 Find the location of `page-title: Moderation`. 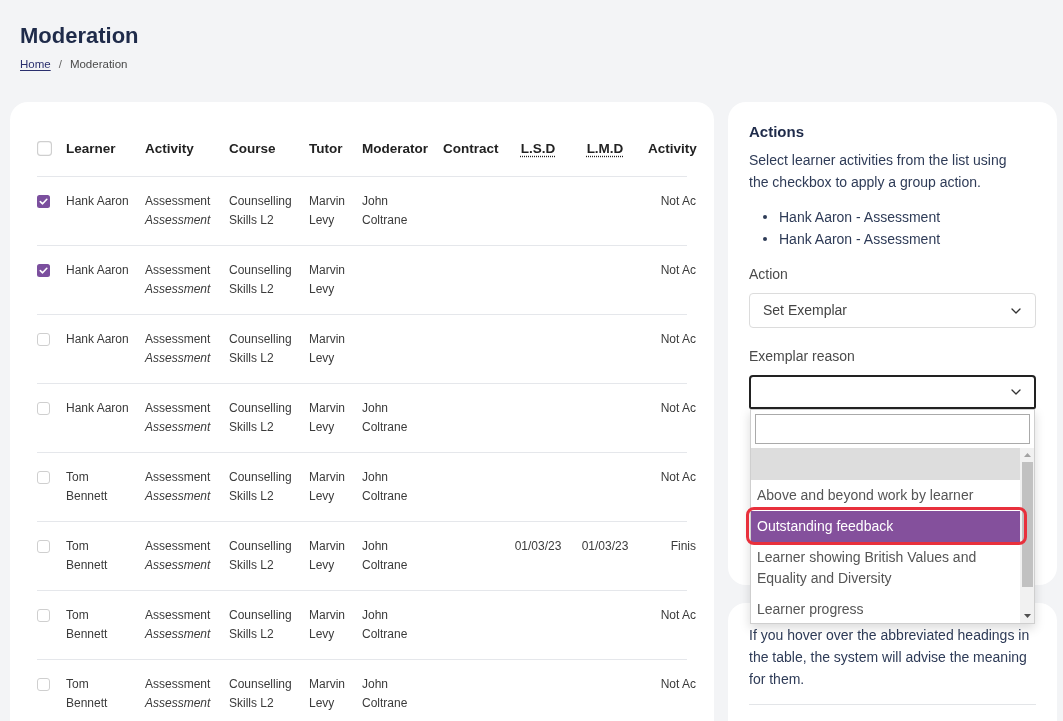

page-title: Moderation is located at coordinates (79, 36).